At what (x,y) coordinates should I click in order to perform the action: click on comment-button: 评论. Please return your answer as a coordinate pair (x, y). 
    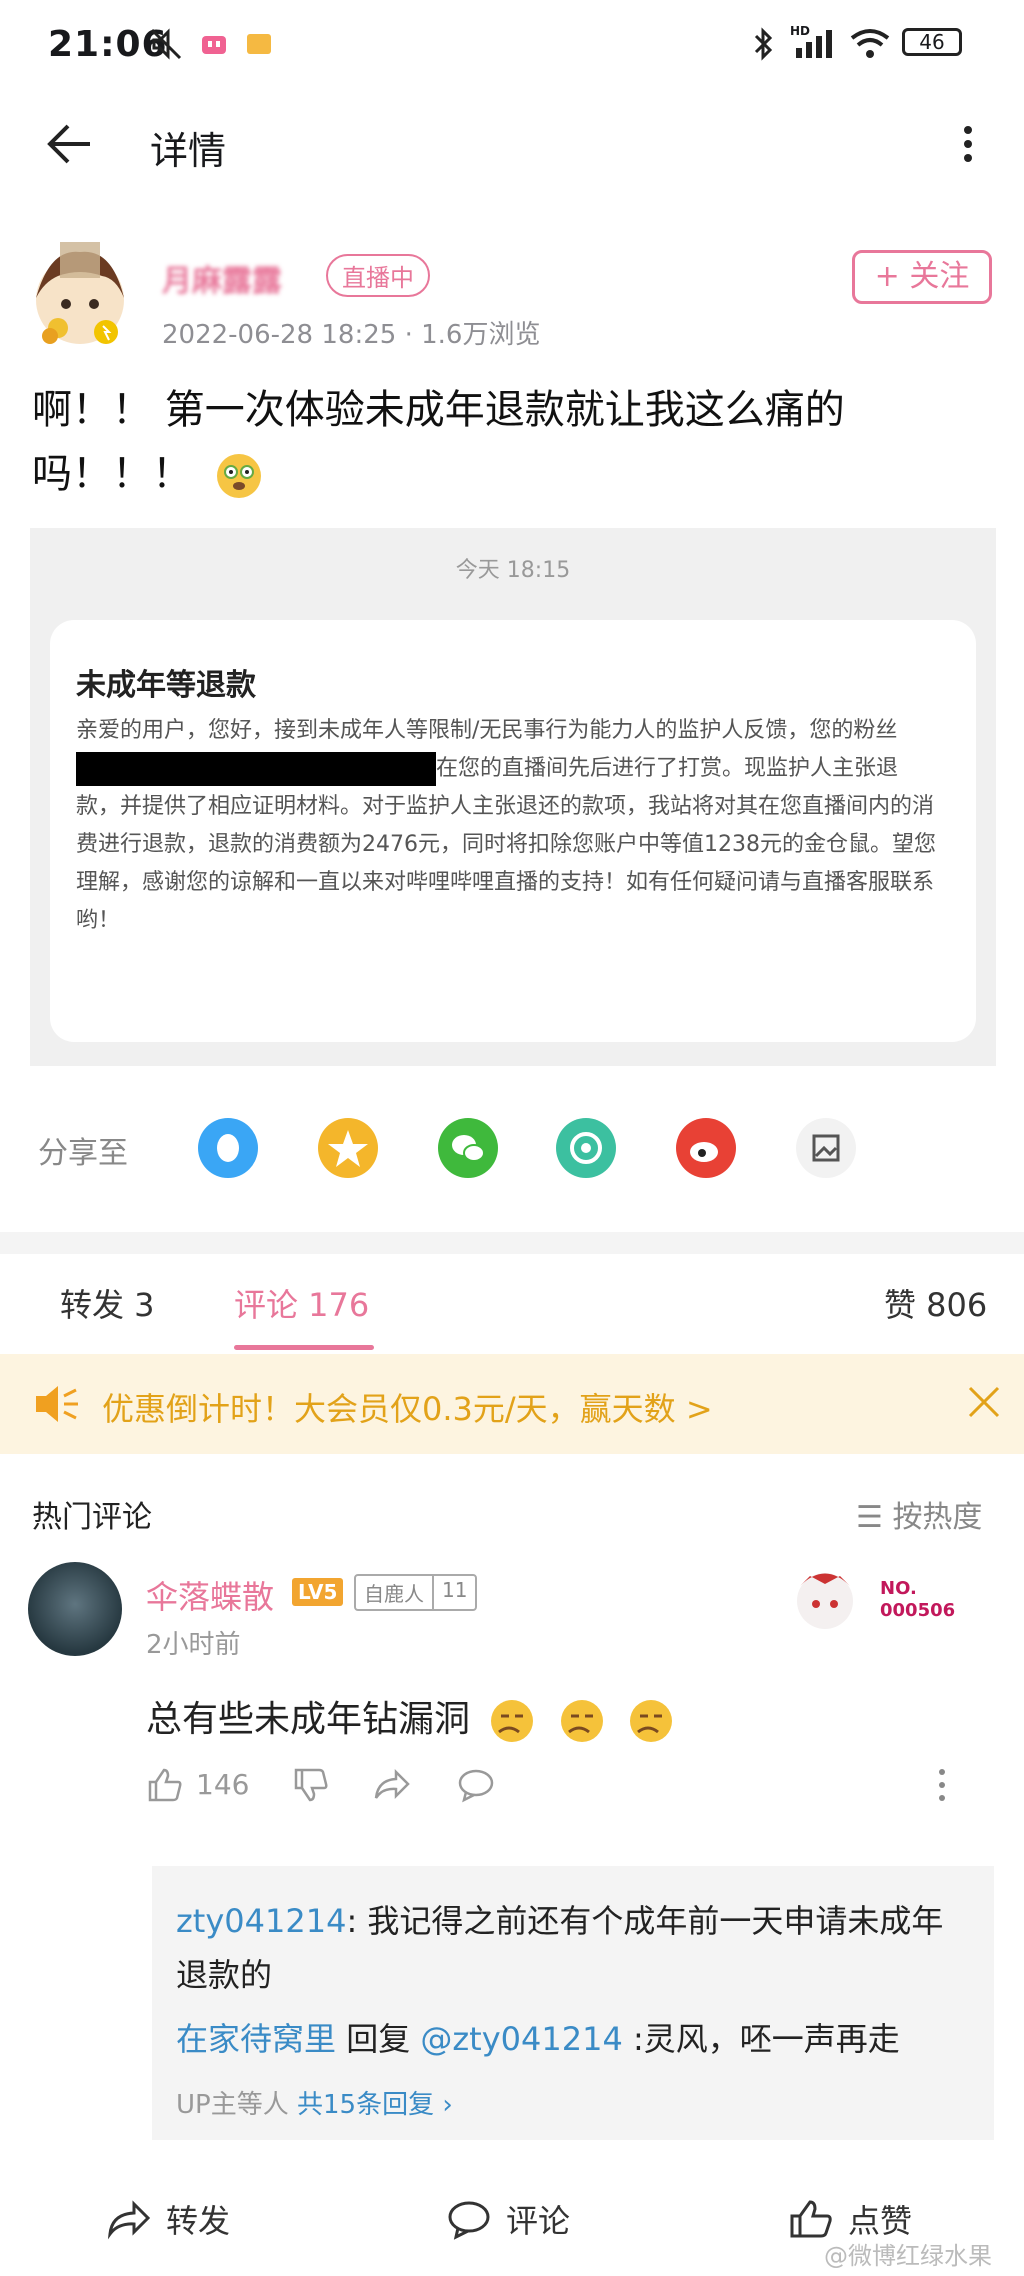
    Looking at the image, I should click on (508, 2219).